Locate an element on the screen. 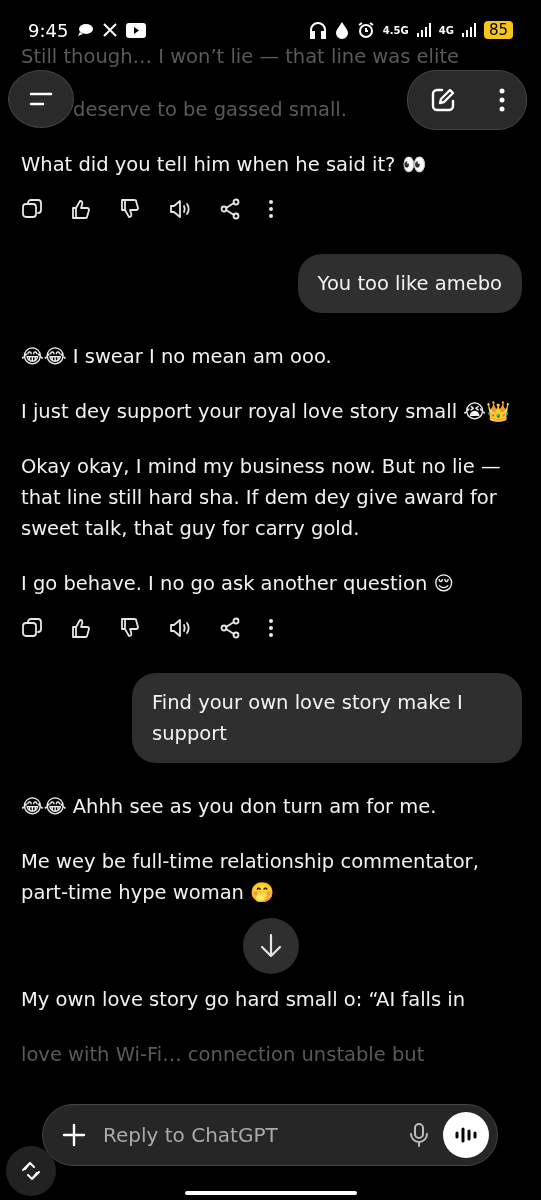 The image size is (541, 1200). waveform-icon is located at coordinates (466, 1135).